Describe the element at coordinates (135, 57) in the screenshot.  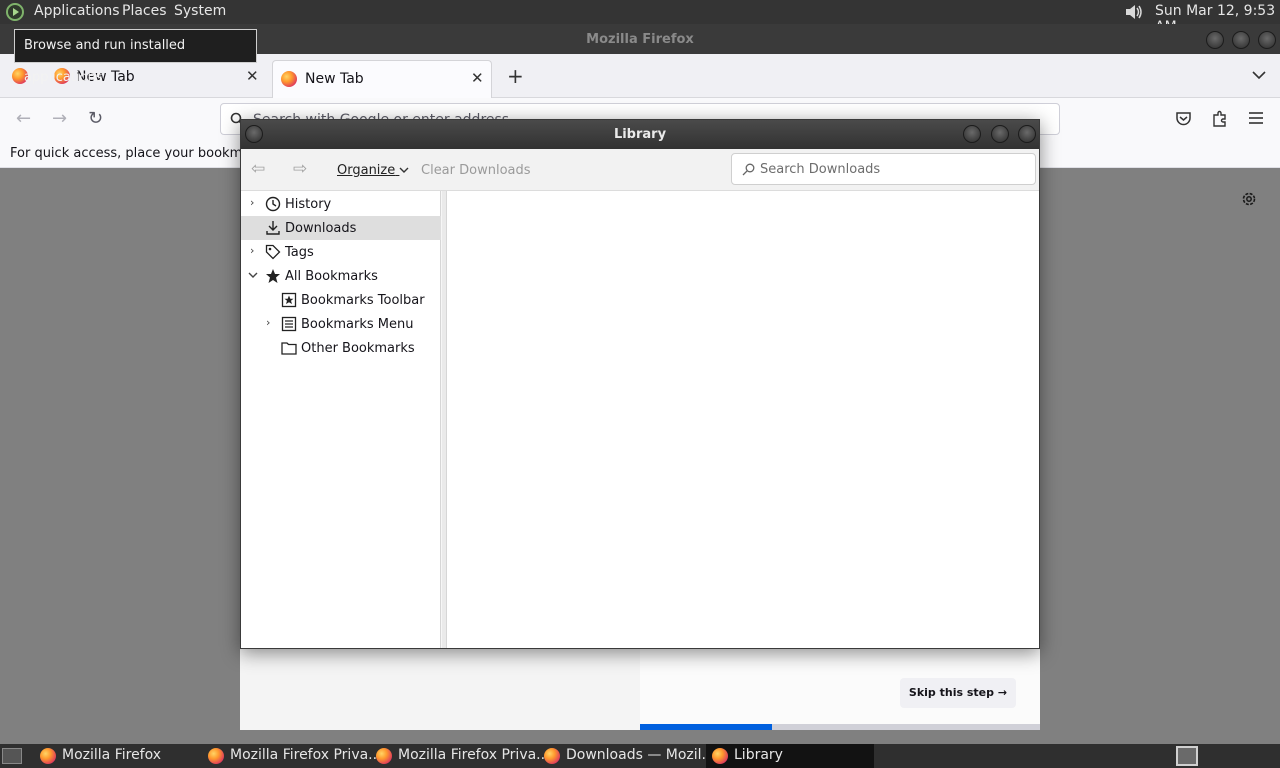
I see `applications-tooltip: Browse and run installed applications` at that location.